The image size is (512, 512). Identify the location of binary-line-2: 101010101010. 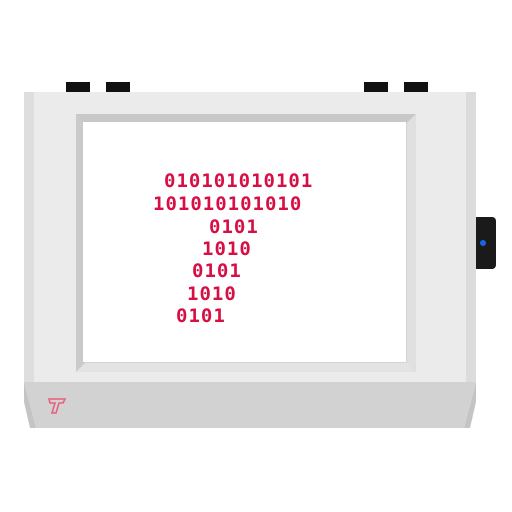
(228, 204).